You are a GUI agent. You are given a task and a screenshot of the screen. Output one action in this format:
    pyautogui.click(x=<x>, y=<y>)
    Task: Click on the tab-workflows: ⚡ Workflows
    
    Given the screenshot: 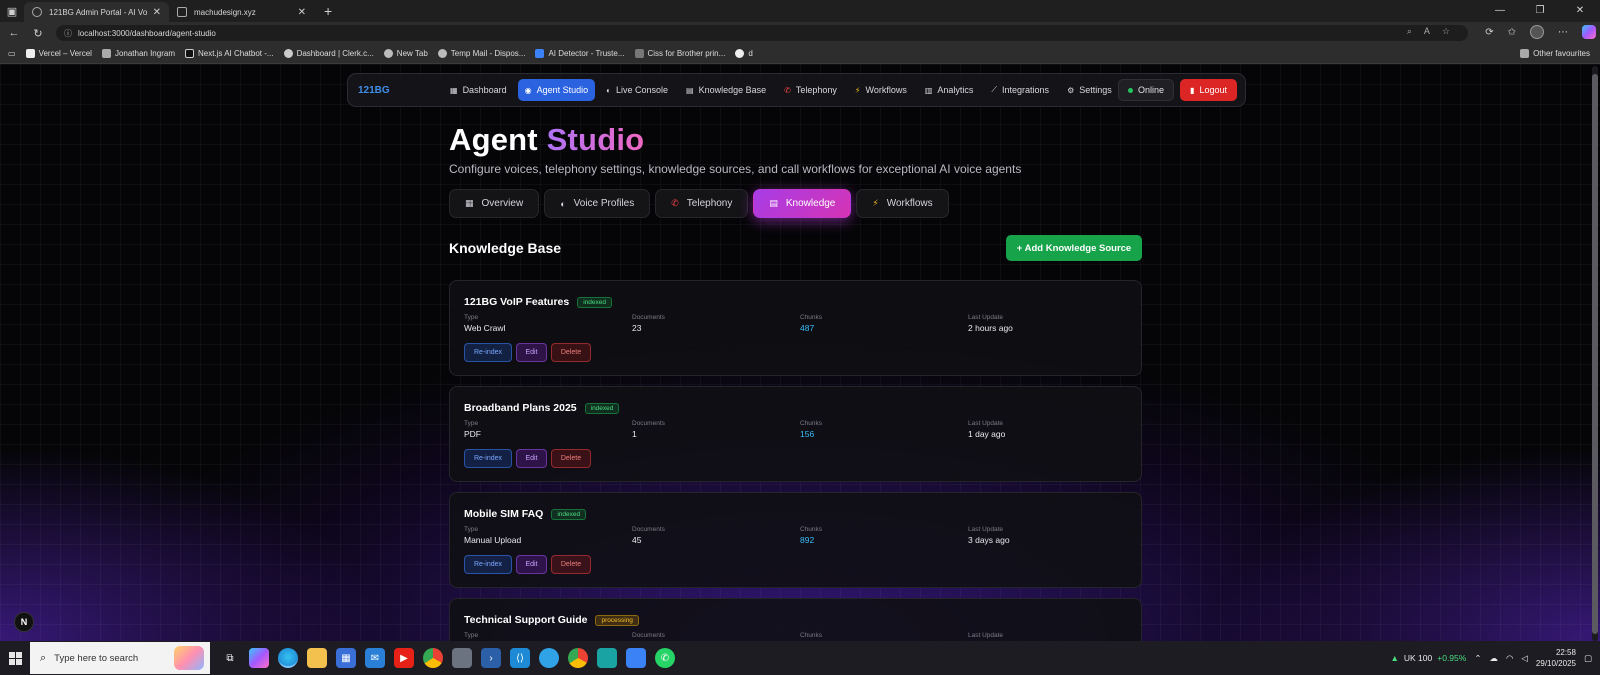 What is the action you would take?
    pyautogui.click(x=902, y=203)
    